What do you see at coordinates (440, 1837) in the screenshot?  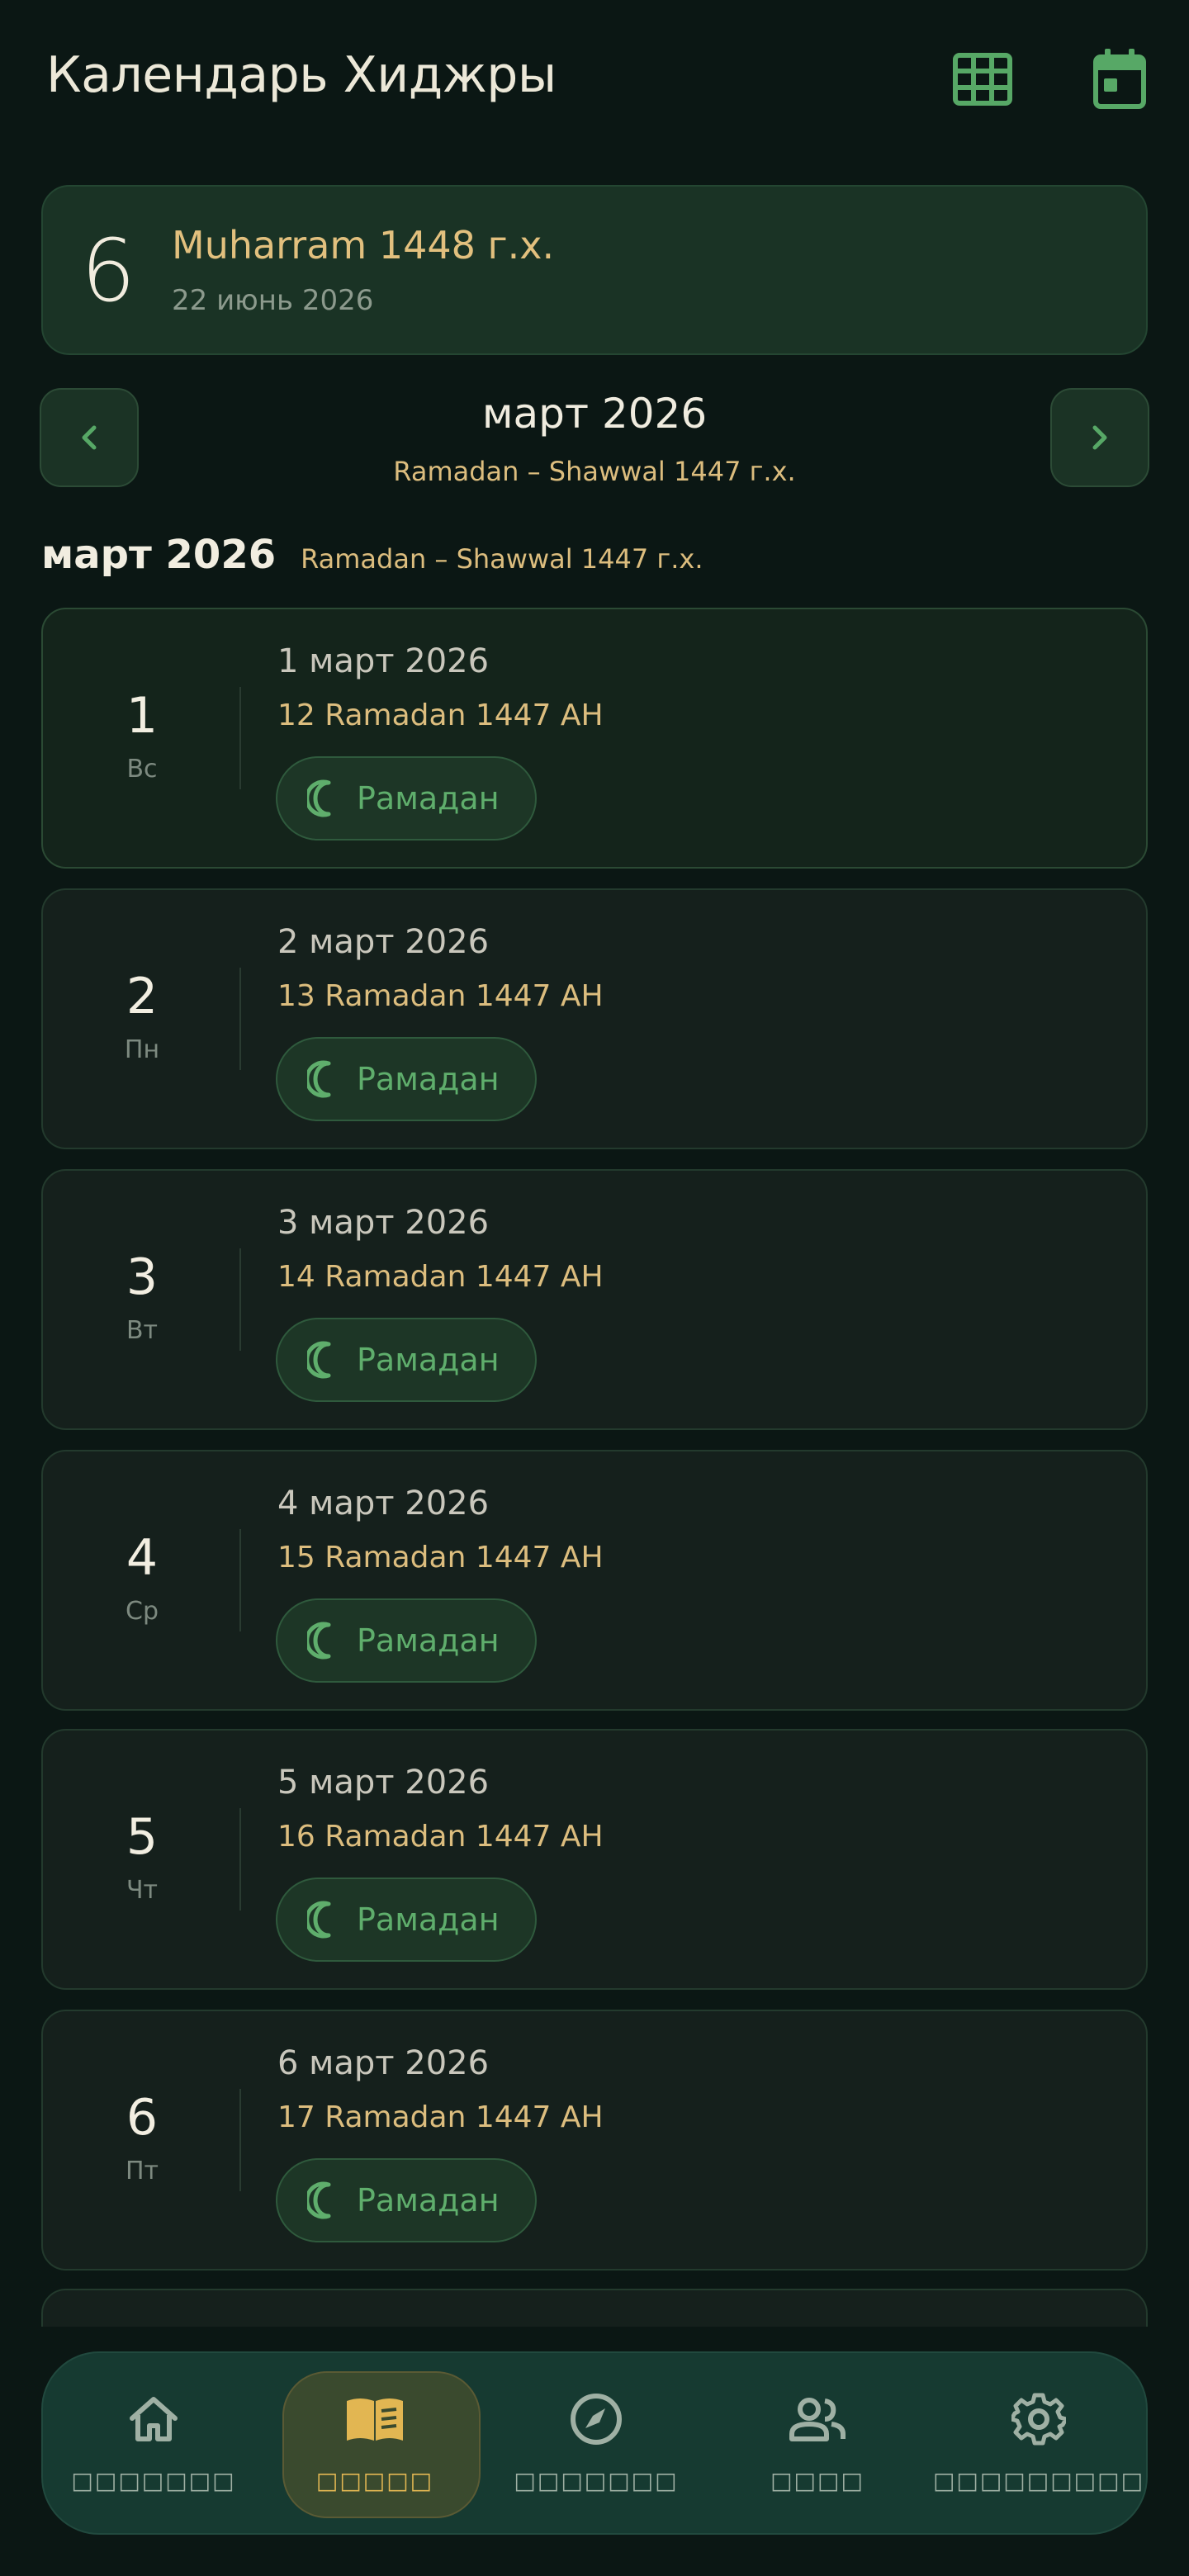 I see `hijri-date: 16 Ramadan 1447 AH` at bounding box center [440, 1837].